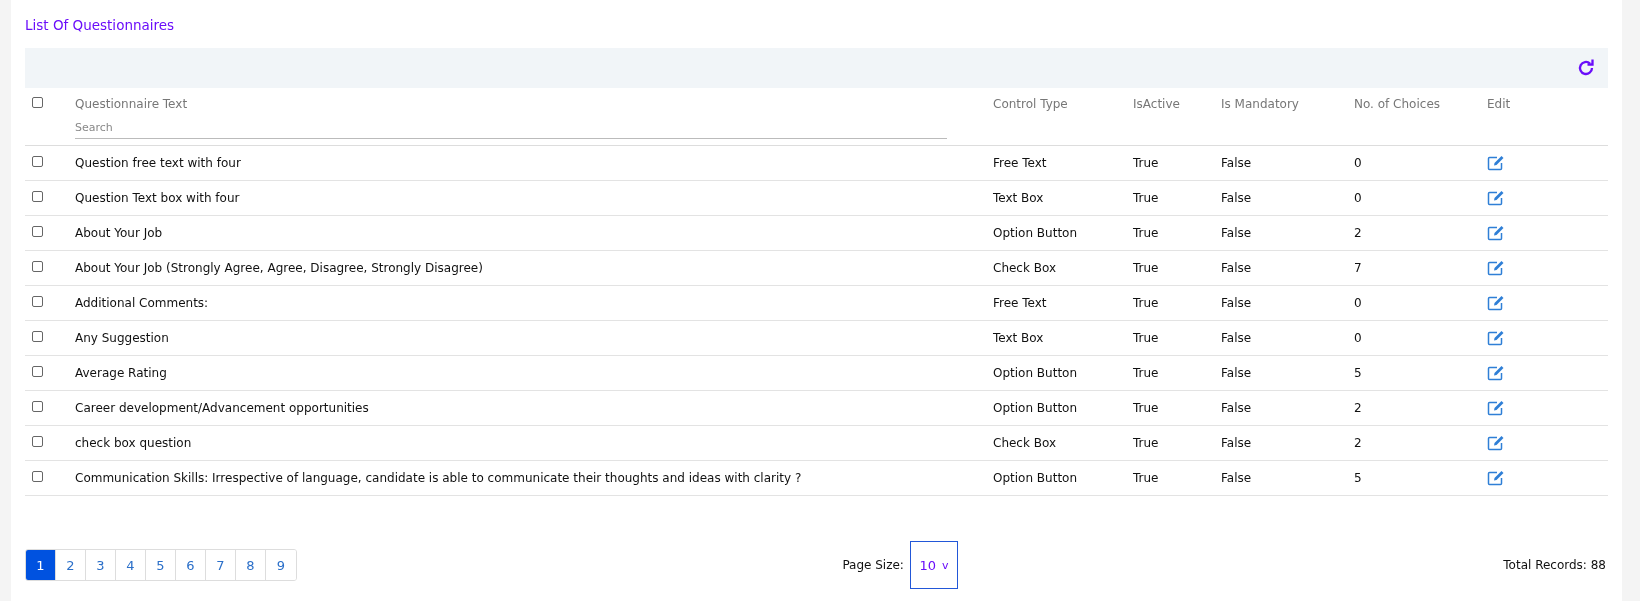 The width and height of the screenshot is (1640, 601). Describe the element at coordinates (1397, 104) in the screenshot. I see `column-header: No. of Choices` at that location.